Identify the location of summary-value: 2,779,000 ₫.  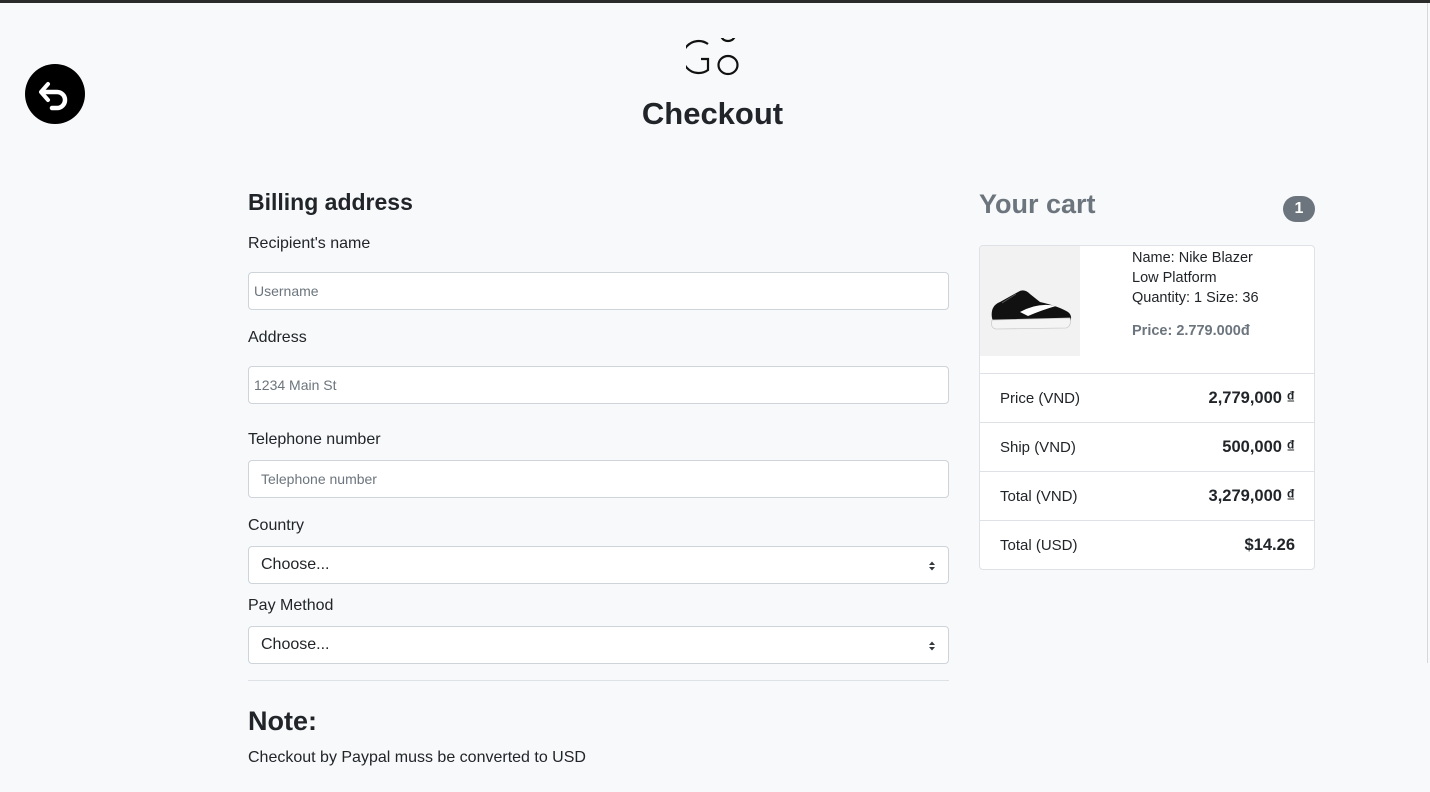
(1251, 397).